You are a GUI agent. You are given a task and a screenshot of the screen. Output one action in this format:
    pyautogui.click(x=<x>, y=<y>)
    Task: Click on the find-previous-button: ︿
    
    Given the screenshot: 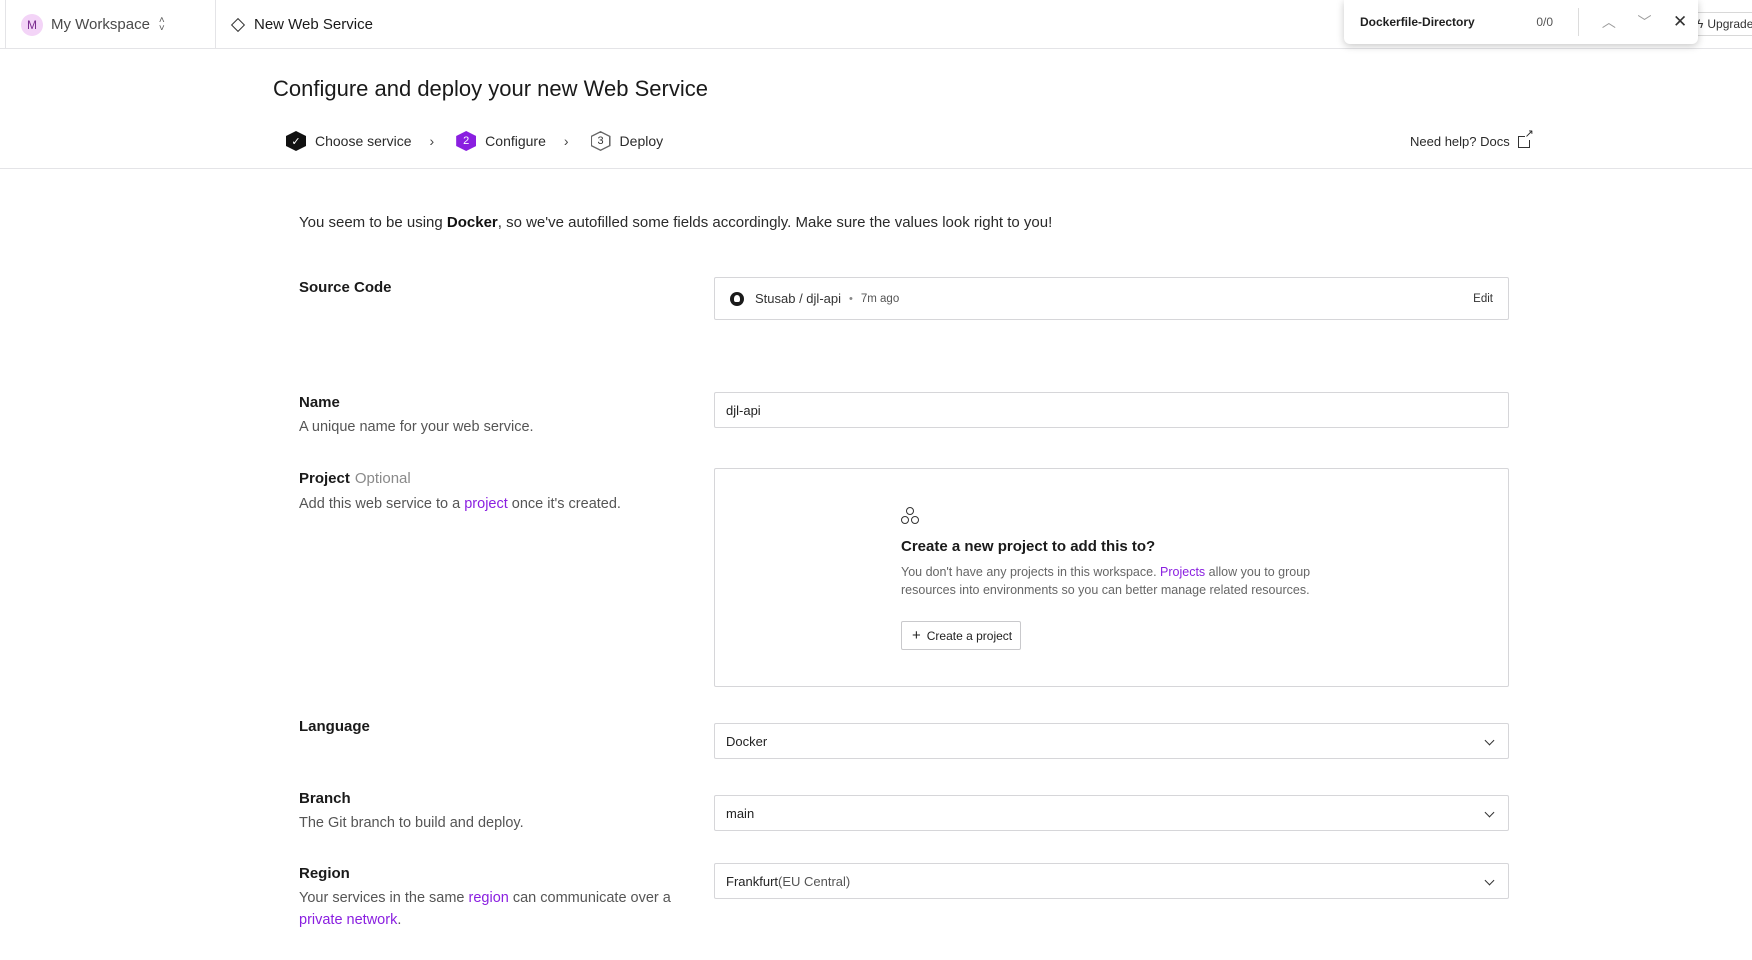 What is the action you would take?
    pyautogui.click(x=1609, y=22)
    